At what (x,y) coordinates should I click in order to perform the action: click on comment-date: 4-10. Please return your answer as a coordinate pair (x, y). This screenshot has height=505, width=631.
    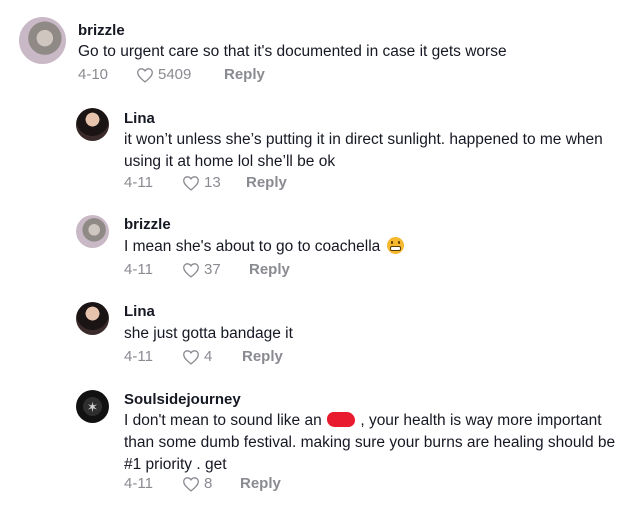
    Looking at the image, I should click on (93, 74).